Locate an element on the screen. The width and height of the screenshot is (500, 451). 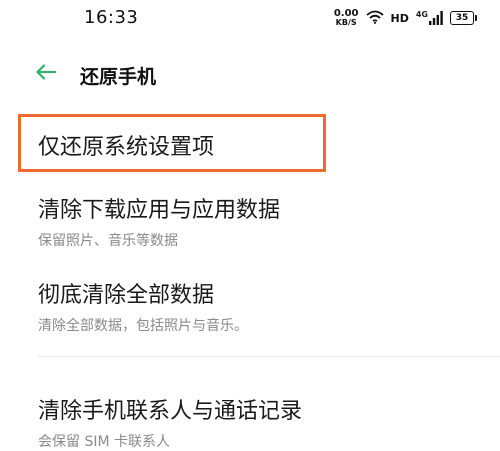
header: 还原手机 is located at coordinates (250, 76).